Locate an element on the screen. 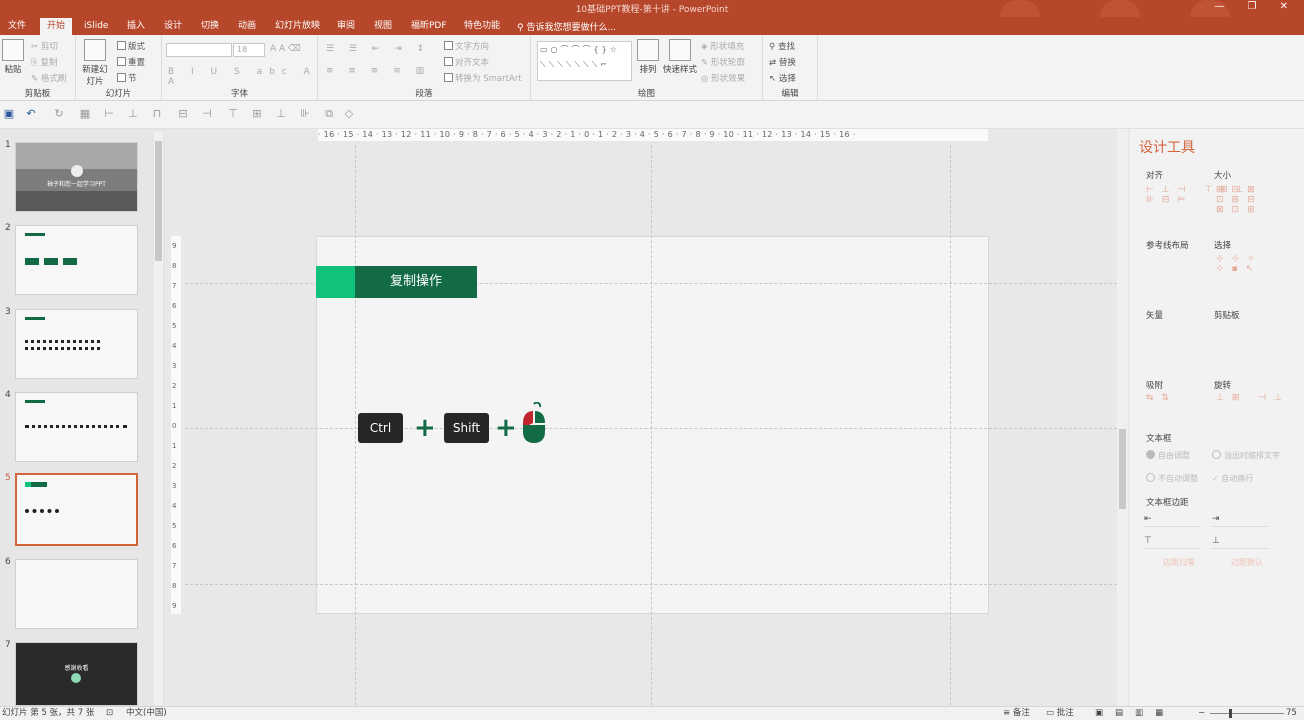 The width and height of the screenshot is (1304, 720). rotate-tools-icons: ⊥⊞ ⊣⊥ is located at coordinates (1253, 398).